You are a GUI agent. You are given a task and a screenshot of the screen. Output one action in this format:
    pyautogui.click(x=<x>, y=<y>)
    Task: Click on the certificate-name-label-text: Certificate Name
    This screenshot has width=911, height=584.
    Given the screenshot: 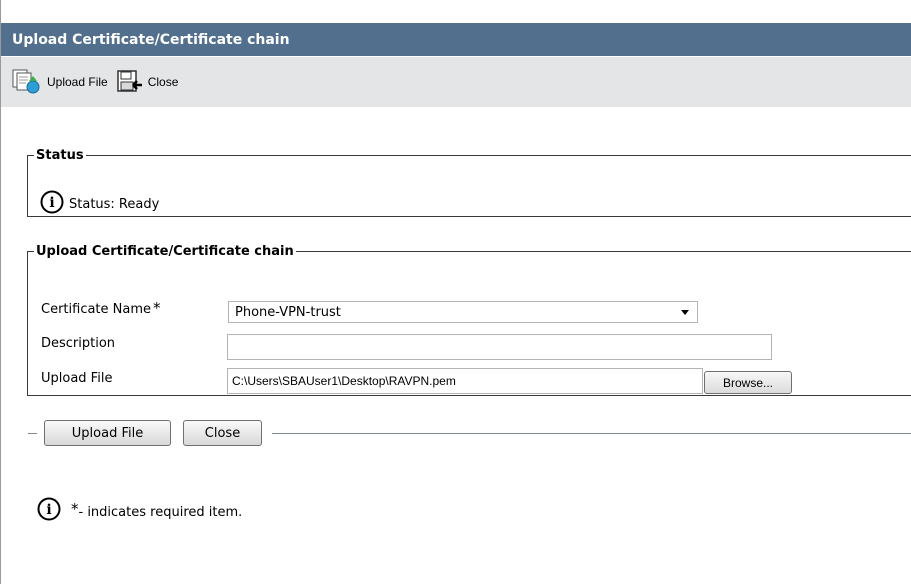 What is the action you would take?
    pyautogui.click(x=96, y=309)
    